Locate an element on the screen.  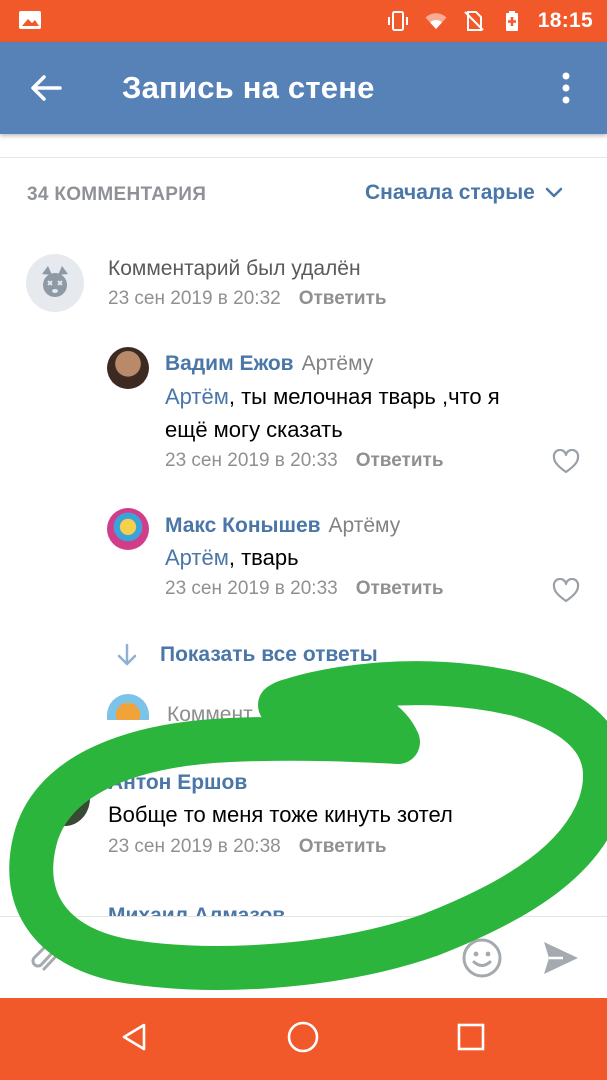
comment-author: Михаил Алмазов is located at coordinates (196, 910).